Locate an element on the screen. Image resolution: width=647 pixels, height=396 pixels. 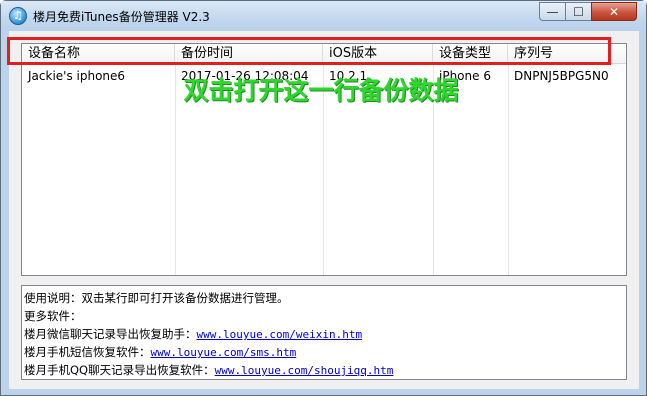
column-divider is located at coordinates (508, 169).